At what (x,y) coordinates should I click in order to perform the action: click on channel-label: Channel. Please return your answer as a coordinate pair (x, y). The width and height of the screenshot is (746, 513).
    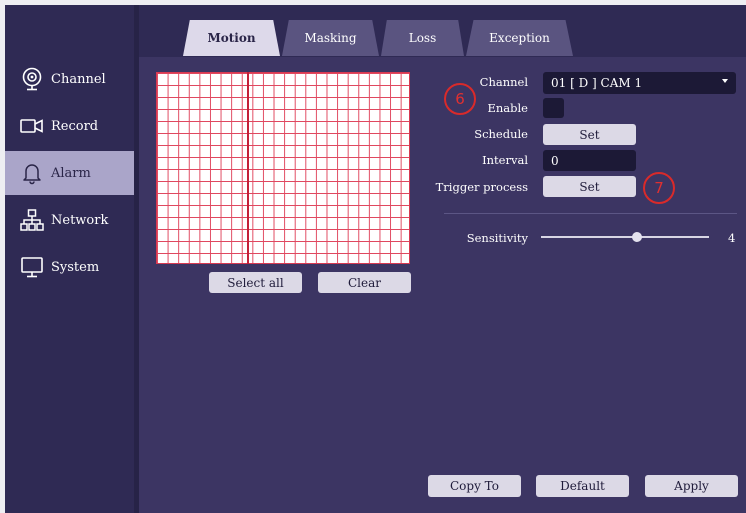
    Looking at the image, I should click on (503, 82).